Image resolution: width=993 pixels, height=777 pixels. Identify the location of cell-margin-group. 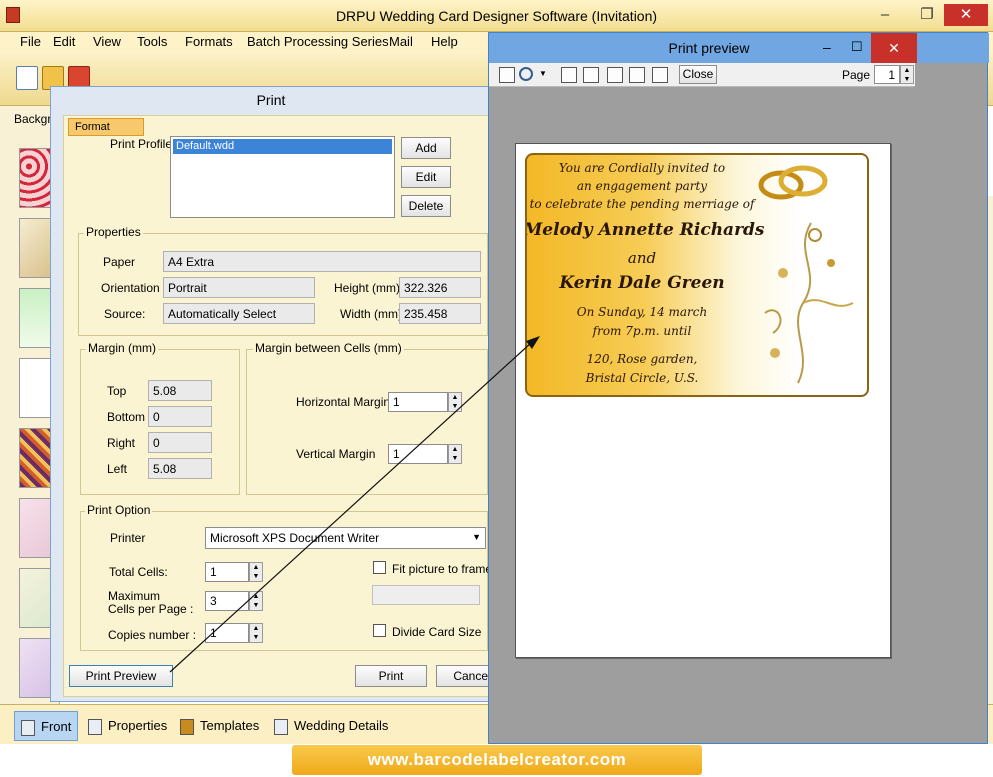
(367, 422).